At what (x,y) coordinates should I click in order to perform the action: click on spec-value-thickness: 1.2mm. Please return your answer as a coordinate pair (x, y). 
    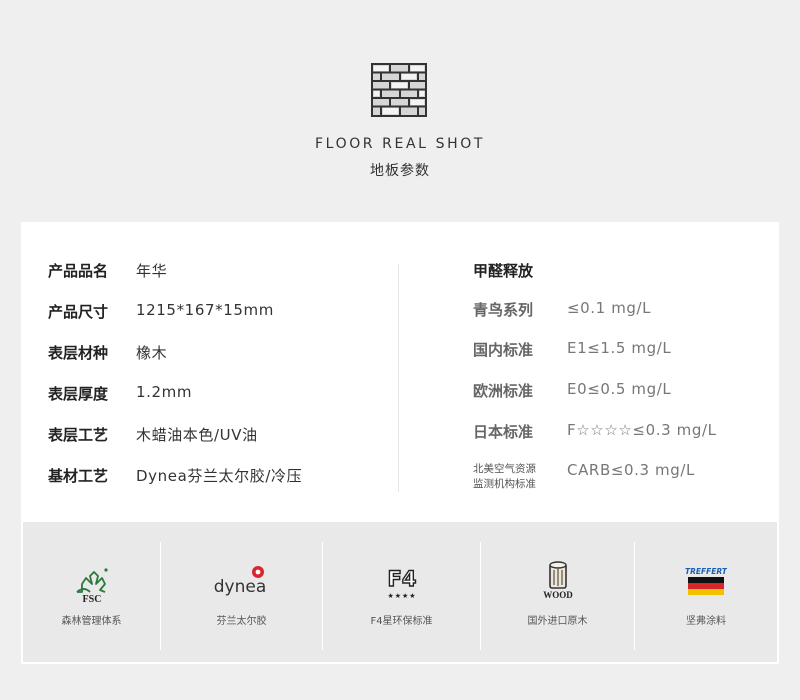
    Looking at the image, I should click on (164, 392).